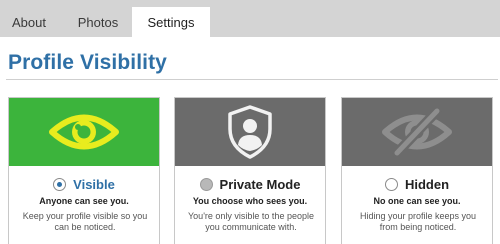  I want to click on tab-settings: Settings, so click(171, 22).